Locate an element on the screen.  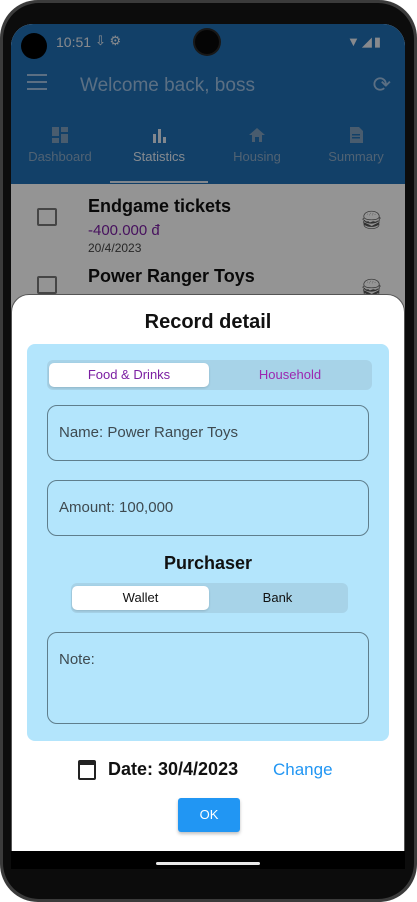
change-date-button: Change is located at coordinates (303, 770).